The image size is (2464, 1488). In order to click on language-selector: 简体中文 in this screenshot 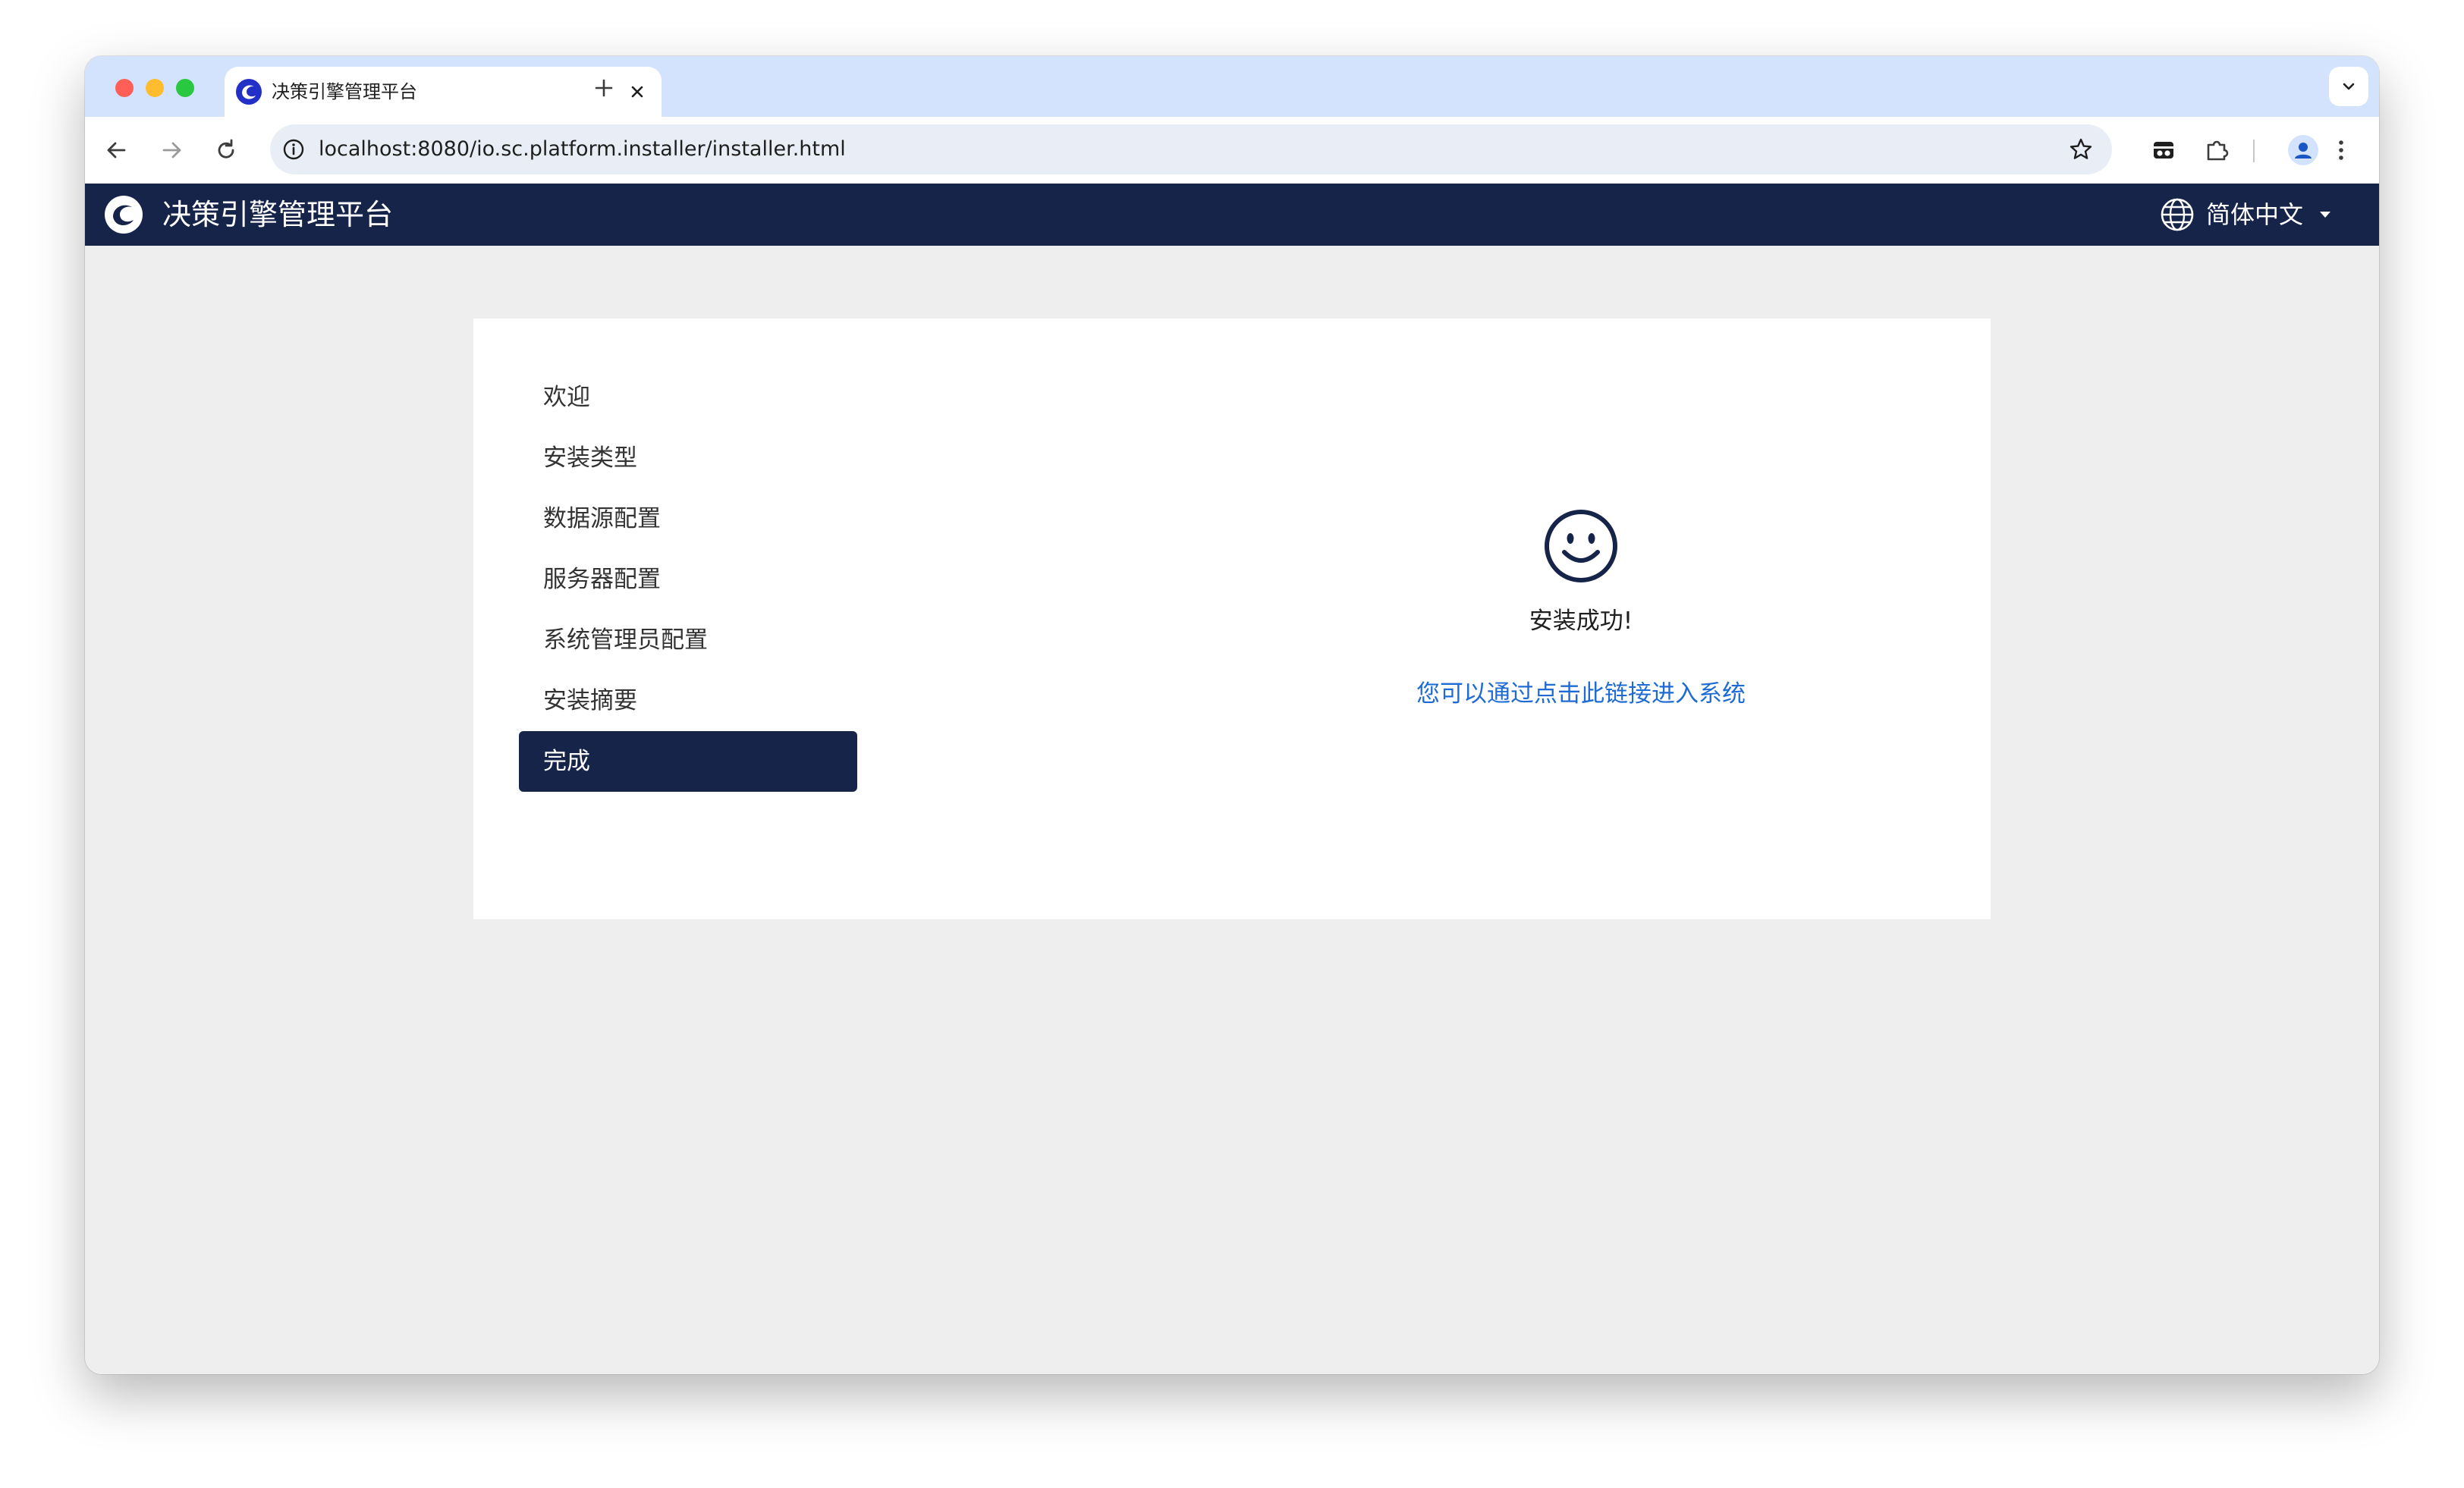, I will do `click(2250, 214)`.